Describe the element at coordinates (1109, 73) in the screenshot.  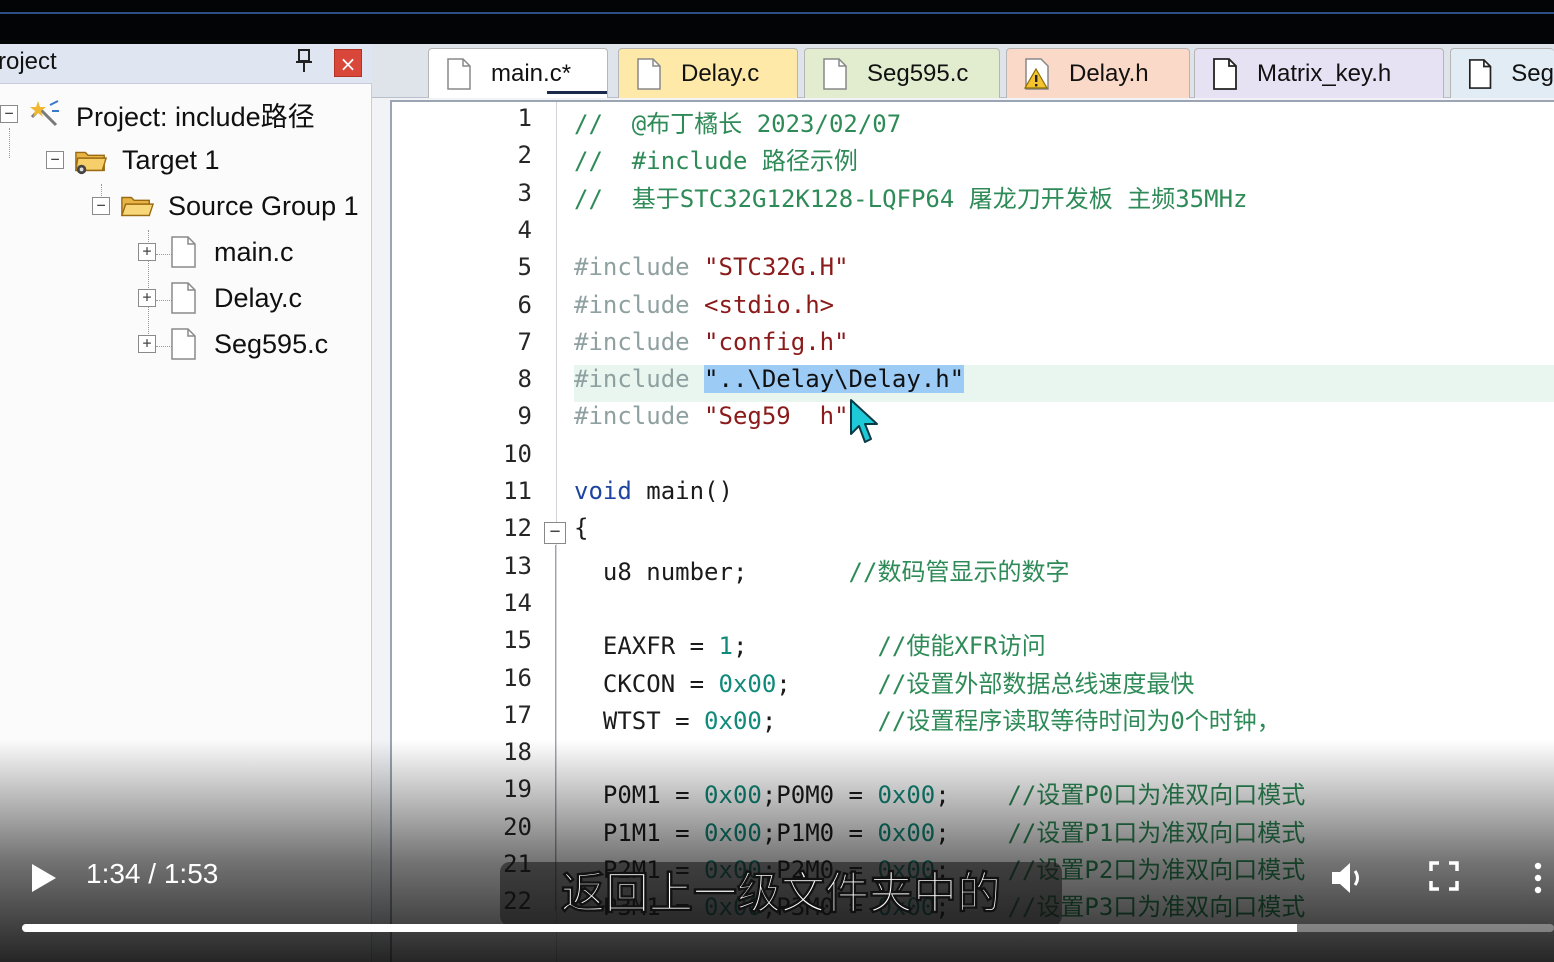
I see `tab-label: Delay.h` at that location.